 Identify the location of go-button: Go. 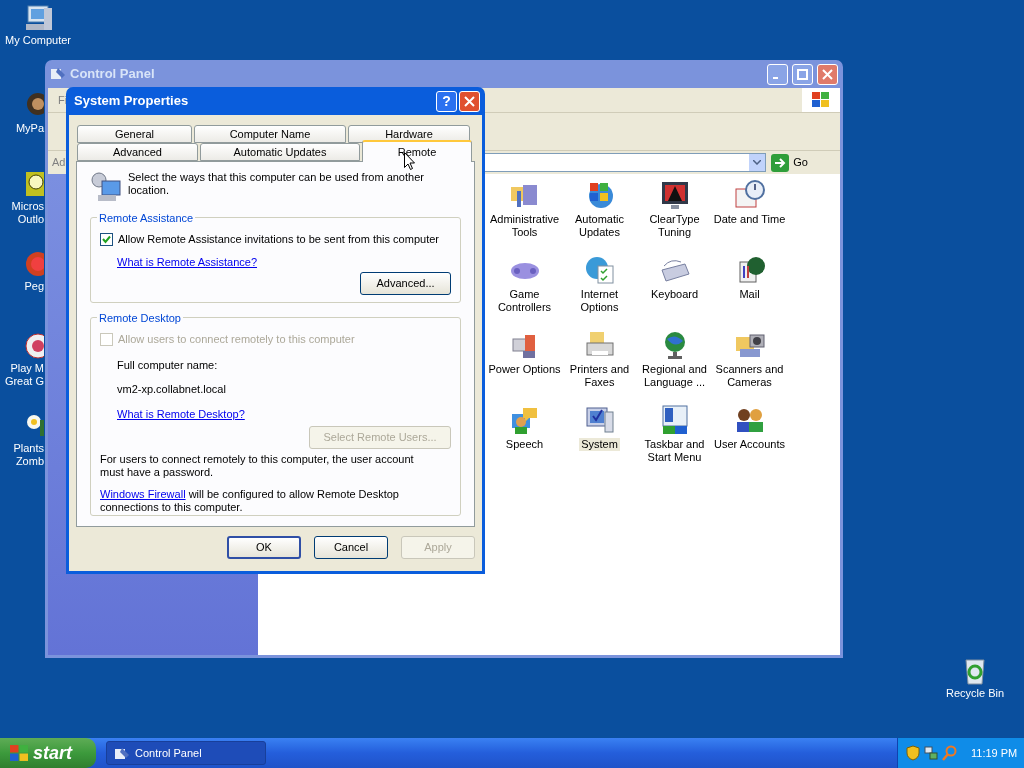
(789, 162).